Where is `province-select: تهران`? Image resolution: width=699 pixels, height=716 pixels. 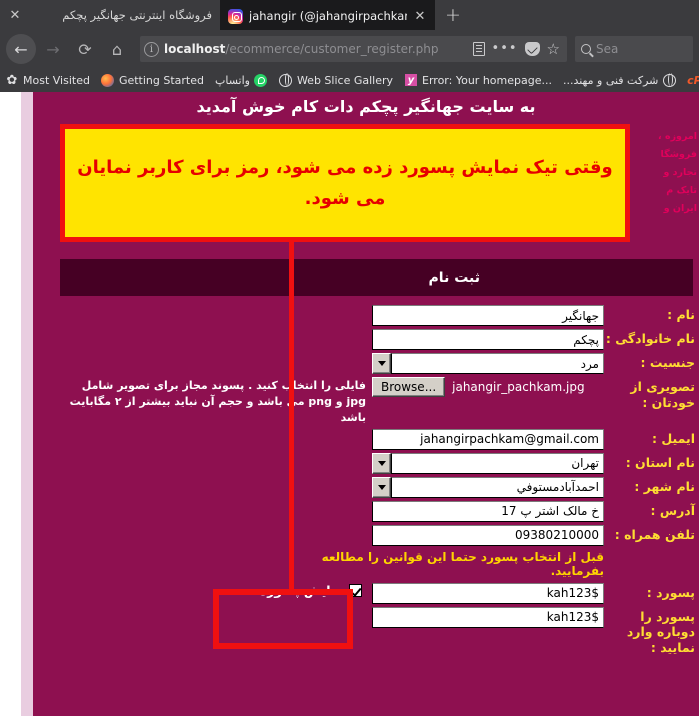
province-select: تهران is located at coordinates (488, 463).